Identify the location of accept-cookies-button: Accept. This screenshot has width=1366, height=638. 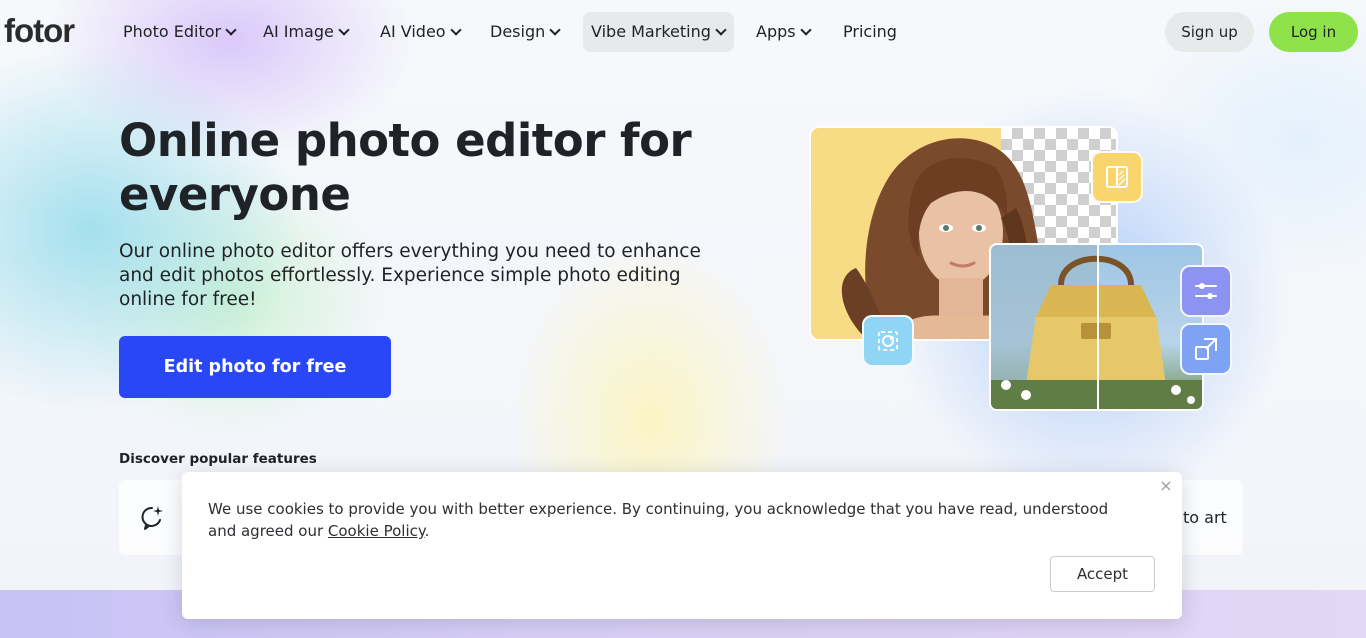
(1102, 574).